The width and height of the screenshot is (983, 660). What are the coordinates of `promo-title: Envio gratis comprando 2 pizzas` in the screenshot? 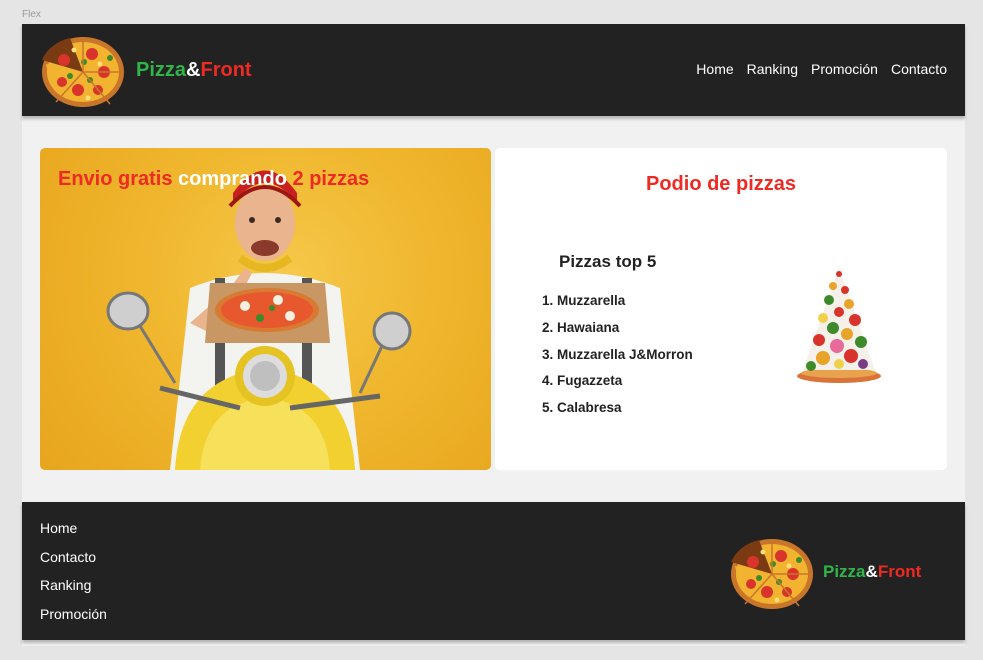 It's located at (213, 179).